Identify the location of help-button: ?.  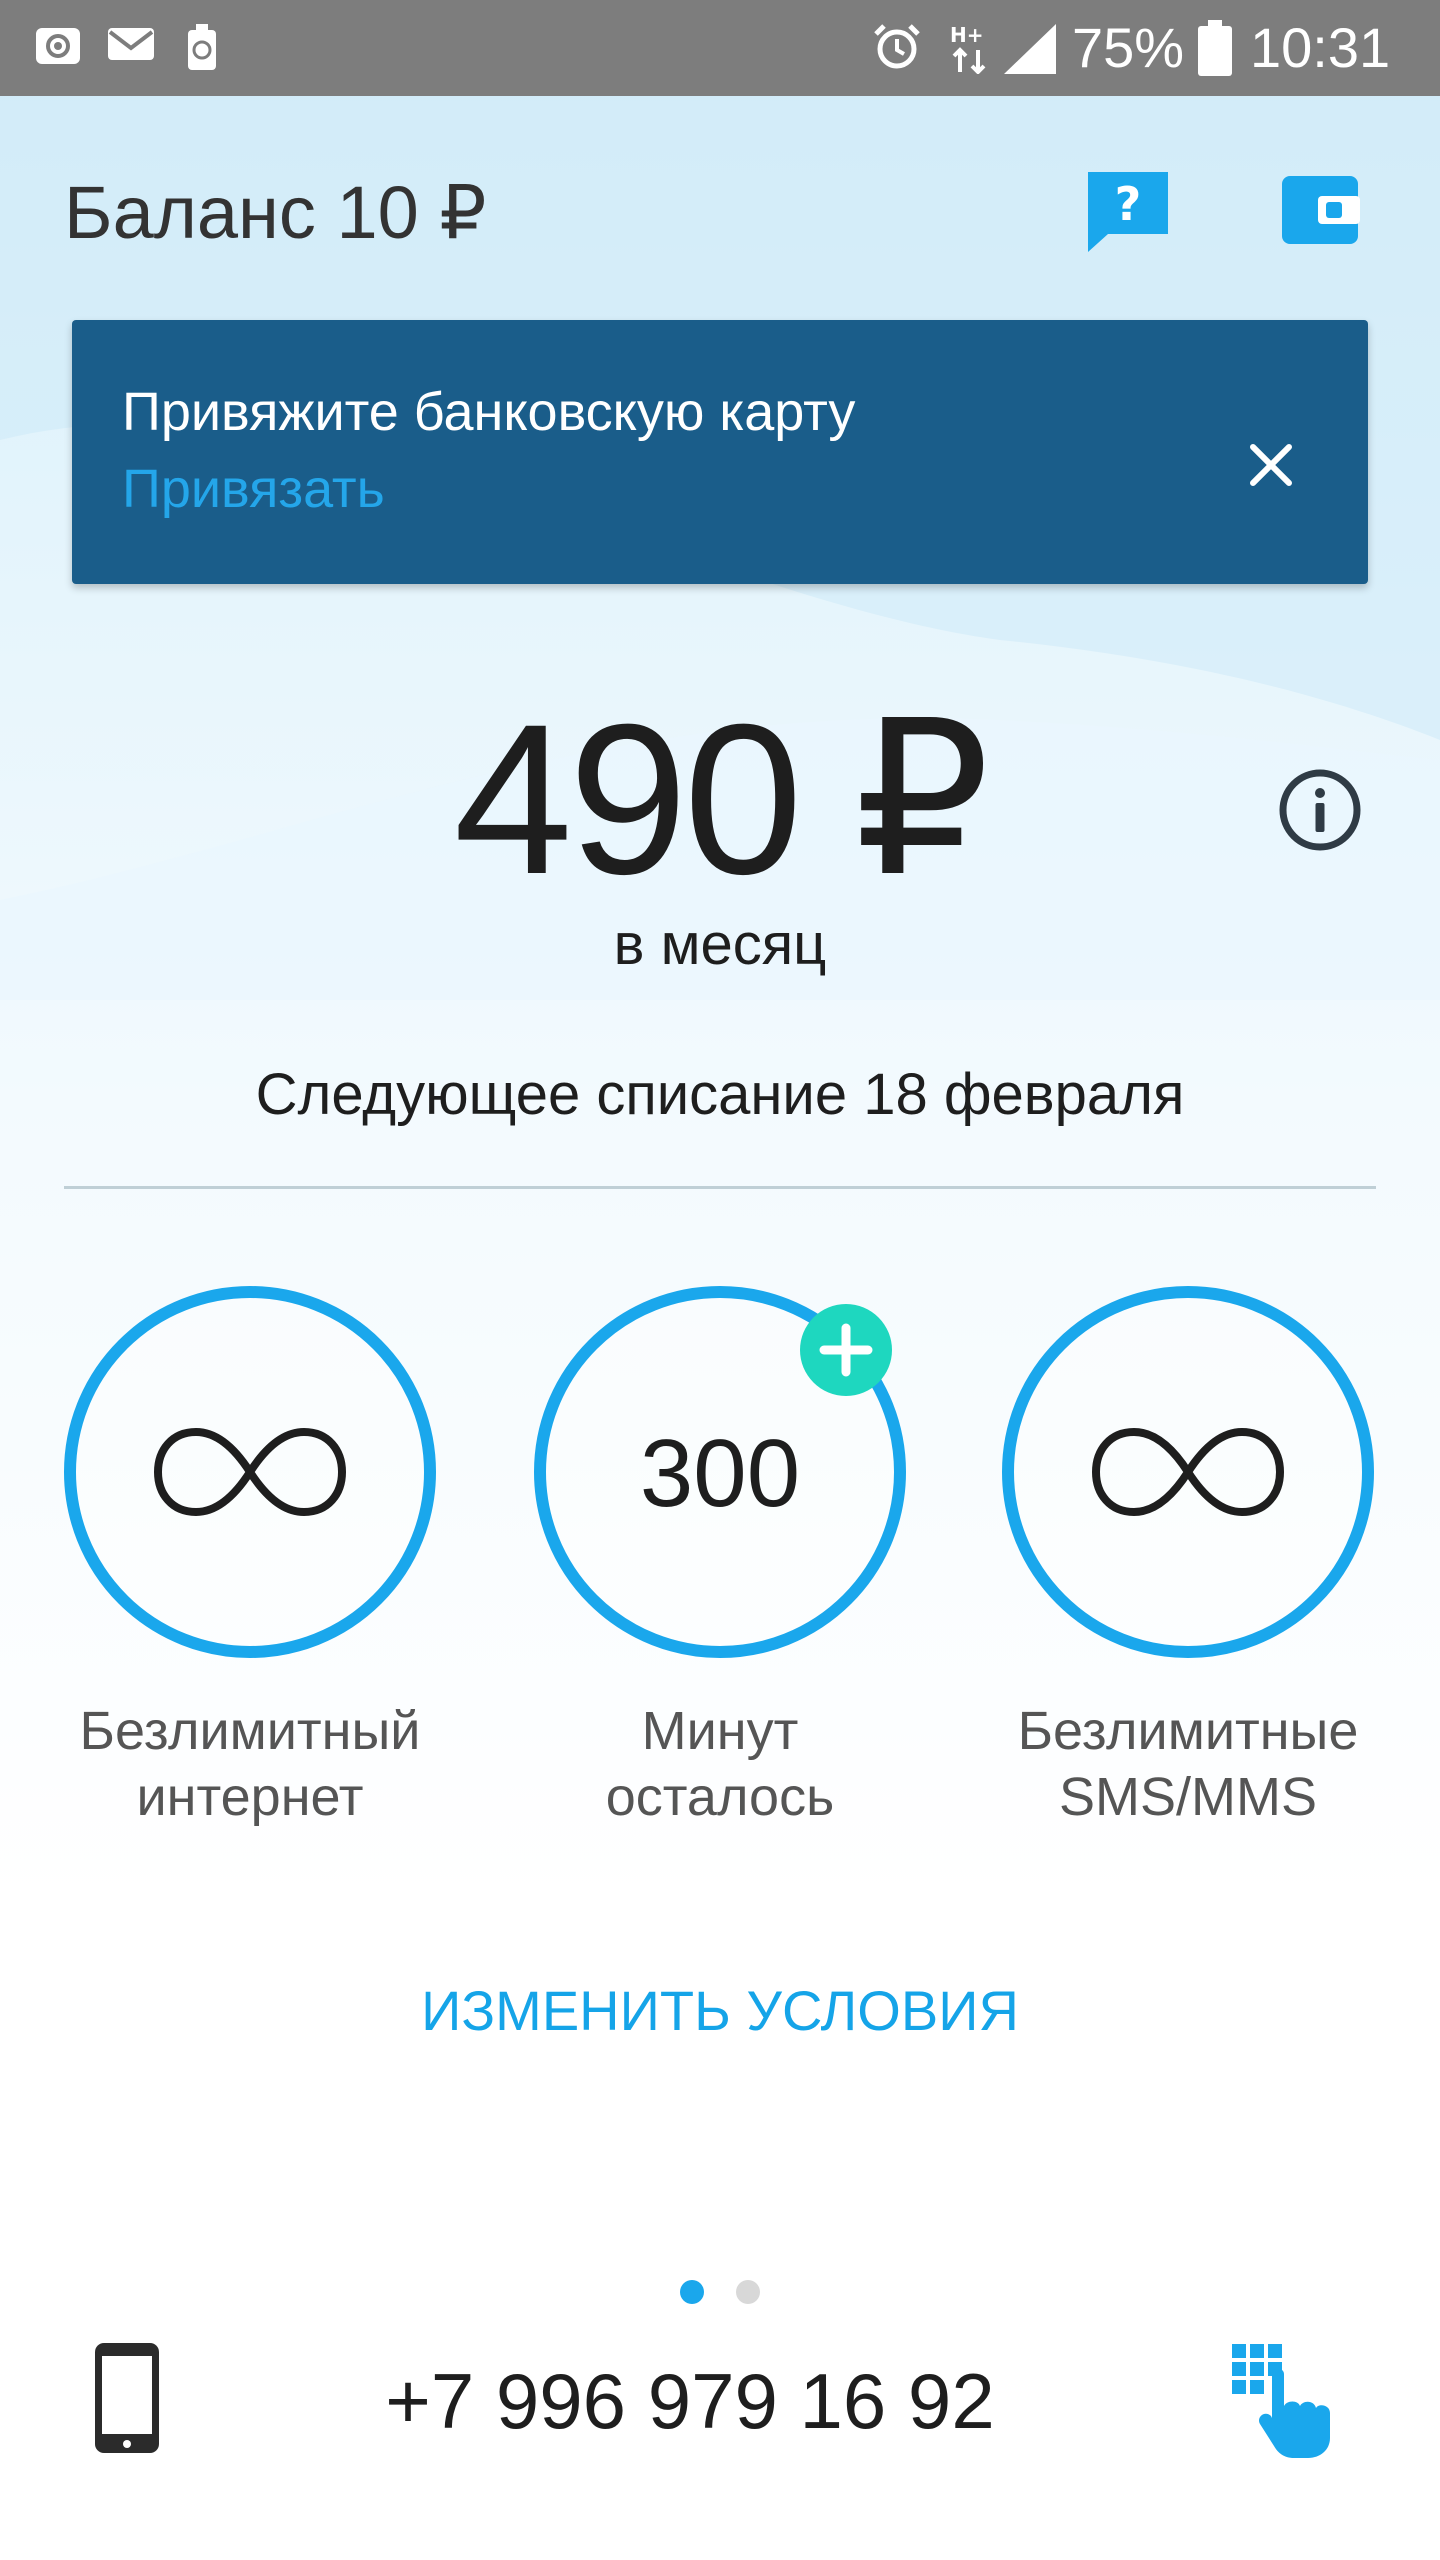
(1128, 212).